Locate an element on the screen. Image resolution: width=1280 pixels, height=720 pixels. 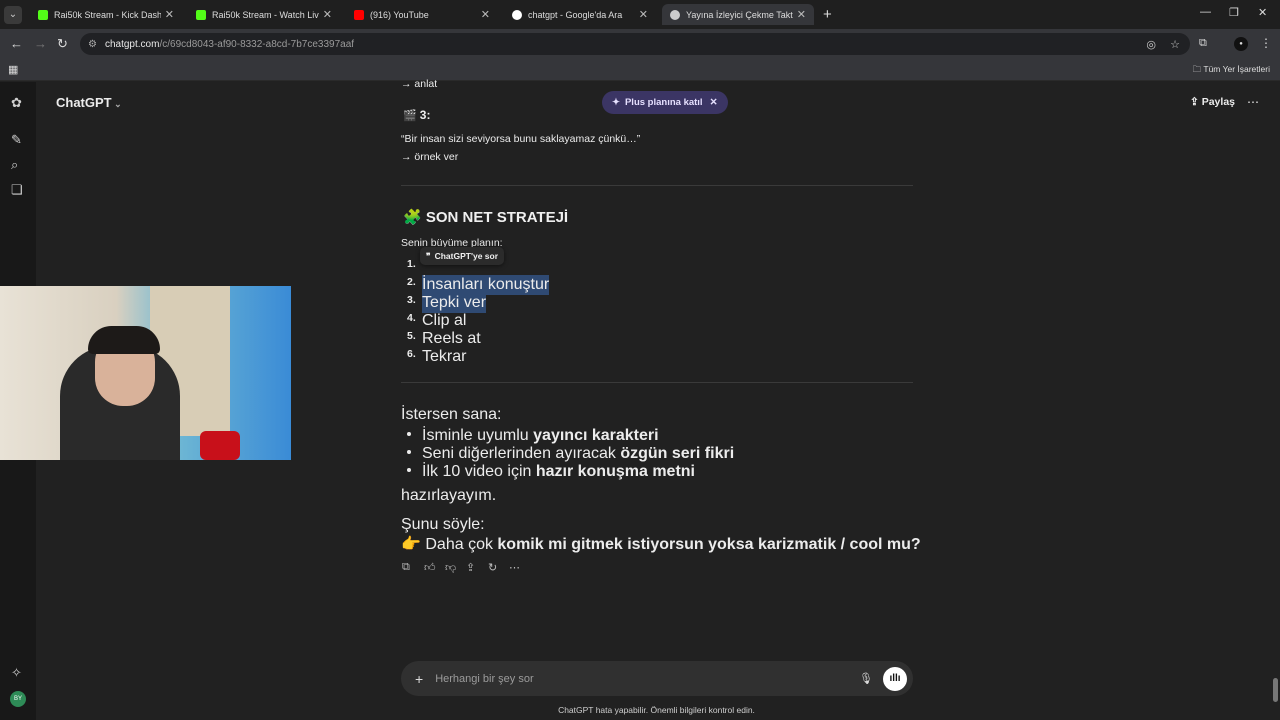
more-actions-icon: ⋯ is located at coordinates (514, 567).